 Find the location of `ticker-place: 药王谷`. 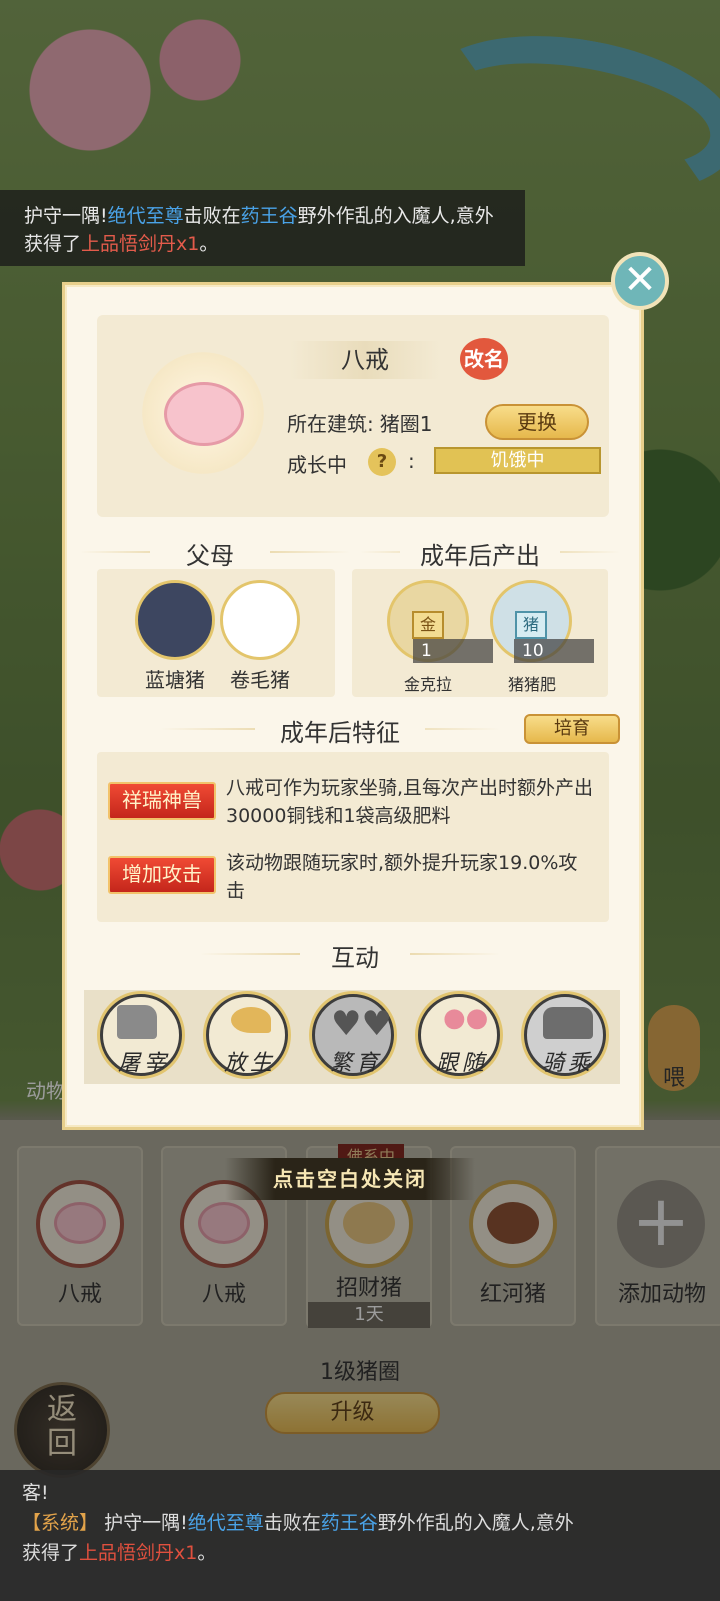

ticker-place: 药王谷 is located at coordinates (269, 216).